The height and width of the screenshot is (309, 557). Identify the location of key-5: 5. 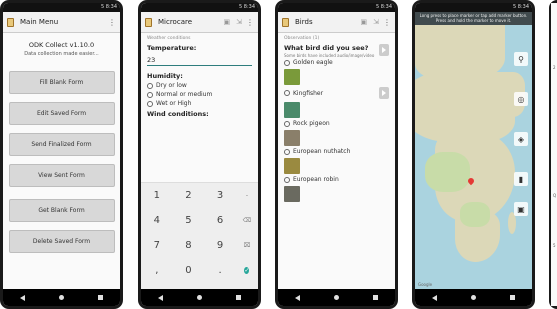
(189, 220).